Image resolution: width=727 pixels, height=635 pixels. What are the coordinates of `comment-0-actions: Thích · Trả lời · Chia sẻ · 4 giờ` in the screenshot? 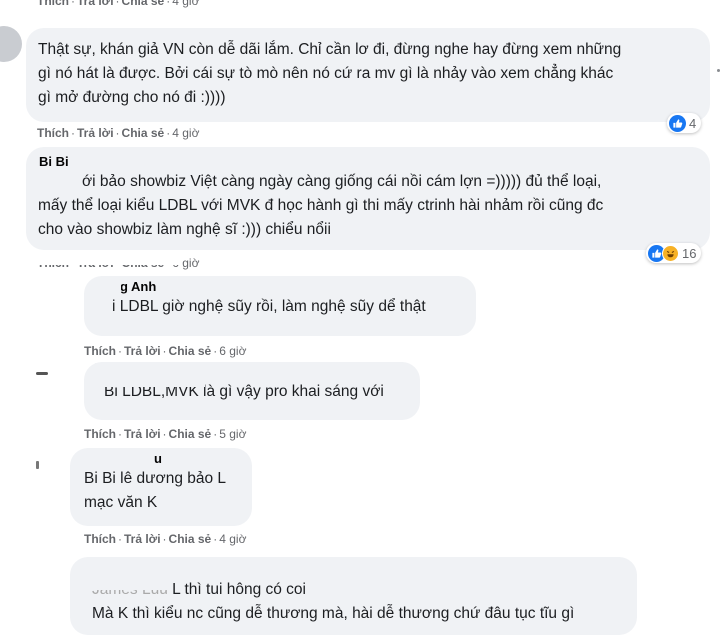 It's located at (118, 4).